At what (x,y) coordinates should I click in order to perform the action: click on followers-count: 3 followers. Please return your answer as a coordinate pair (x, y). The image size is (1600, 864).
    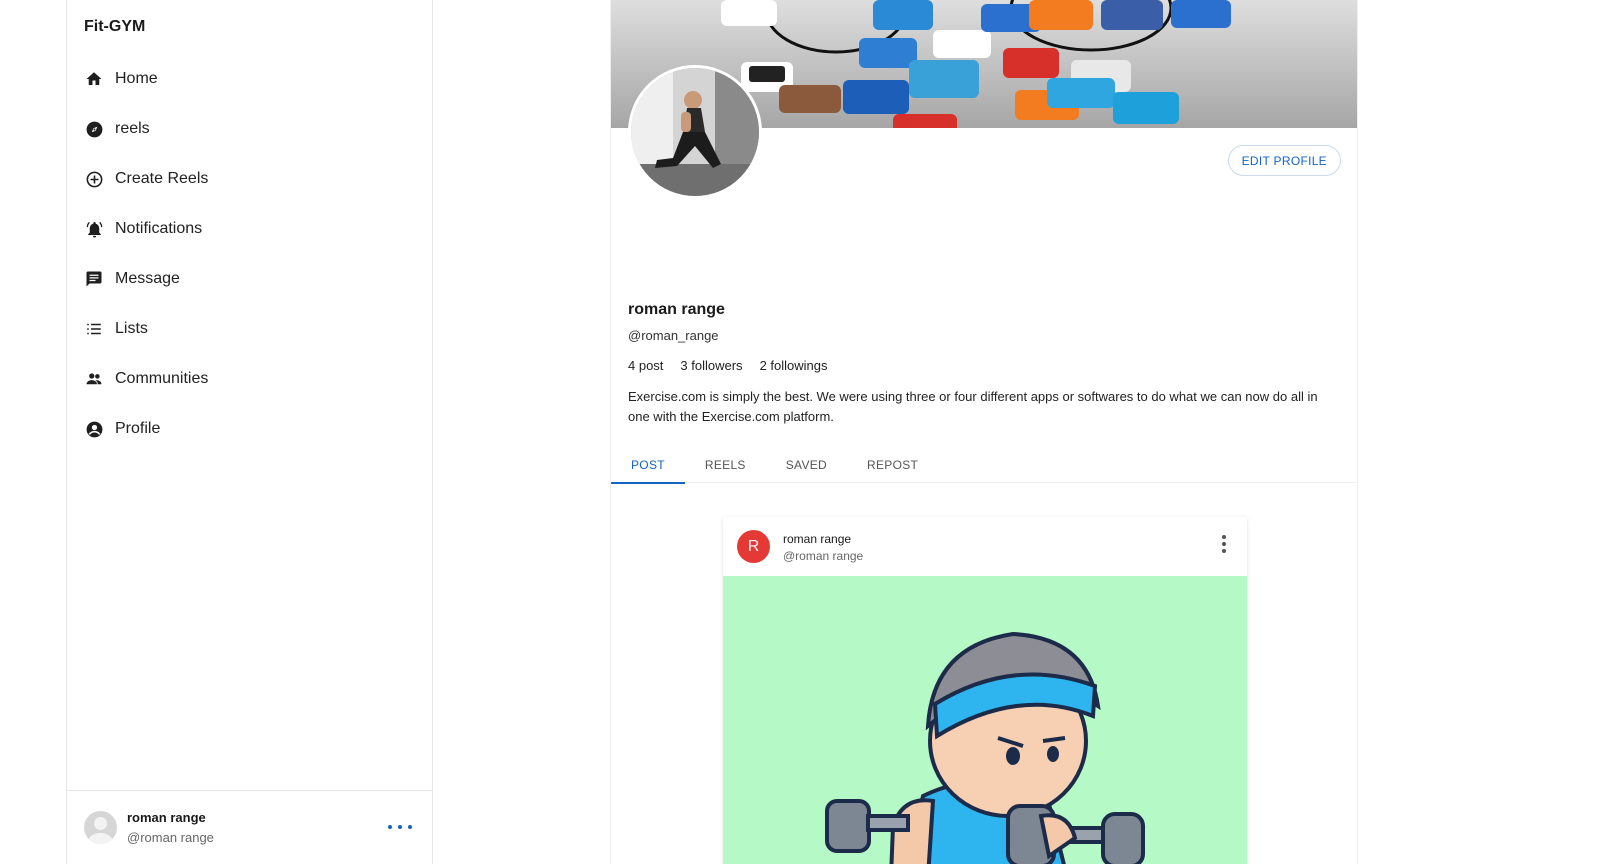
    Looking at the image, I should click on (711, 365).